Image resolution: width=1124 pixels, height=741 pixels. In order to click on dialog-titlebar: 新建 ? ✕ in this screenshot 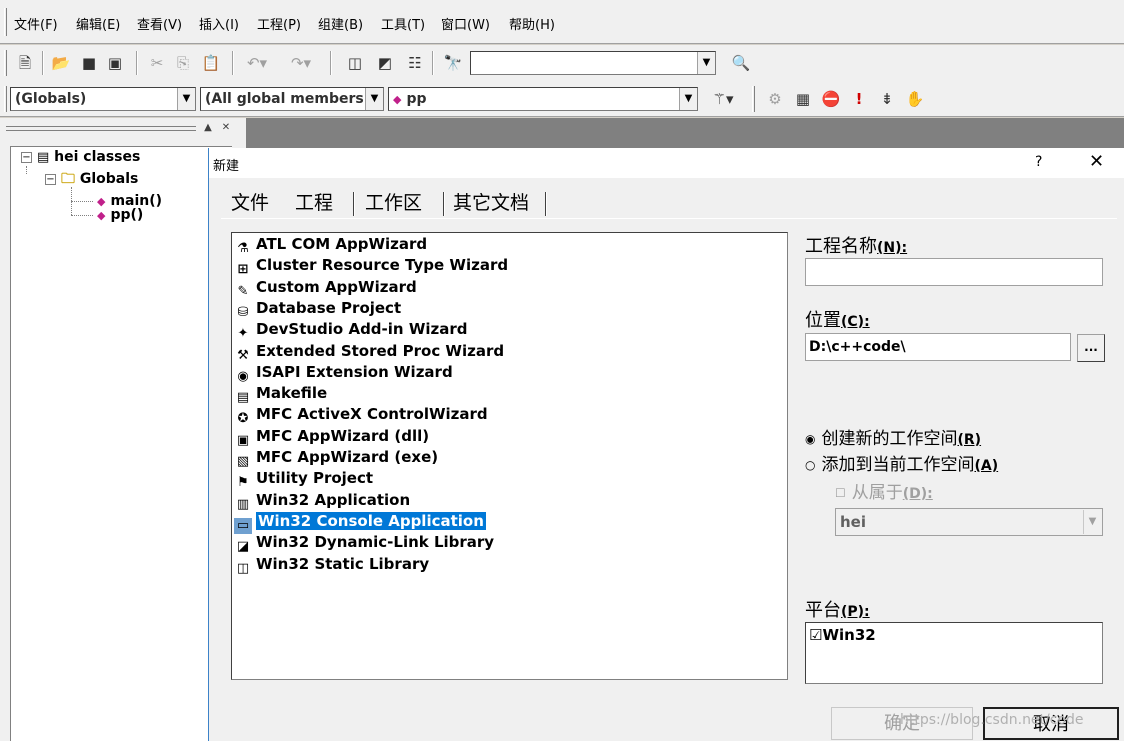, I will do `click(666, 163)`.